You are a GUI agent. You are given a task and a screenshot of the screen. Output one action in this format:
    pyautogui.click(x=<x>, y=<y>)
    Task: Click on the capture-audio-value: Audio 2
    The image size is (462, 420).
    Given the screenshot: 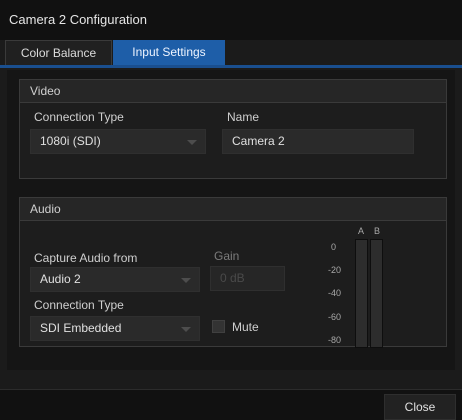 What is the action you would take?
    pyautogui.click(x=60, y=279)
    